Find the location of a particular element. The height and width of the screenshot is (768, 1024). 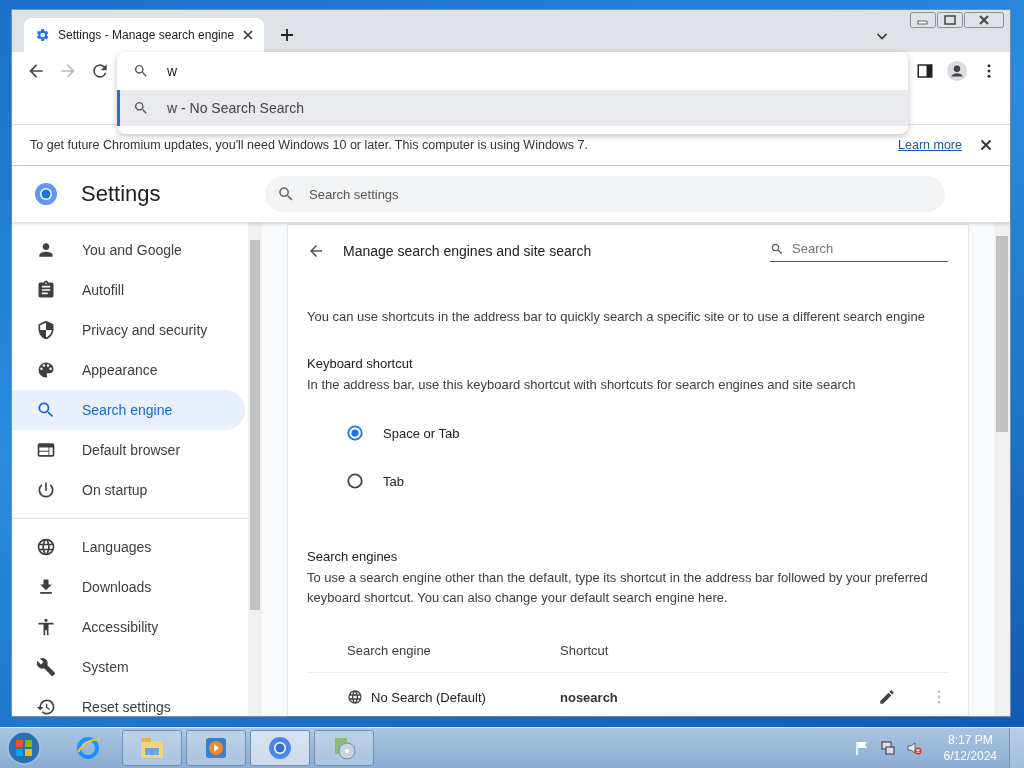

browser-window-icon is located at coordinates (46, 450).